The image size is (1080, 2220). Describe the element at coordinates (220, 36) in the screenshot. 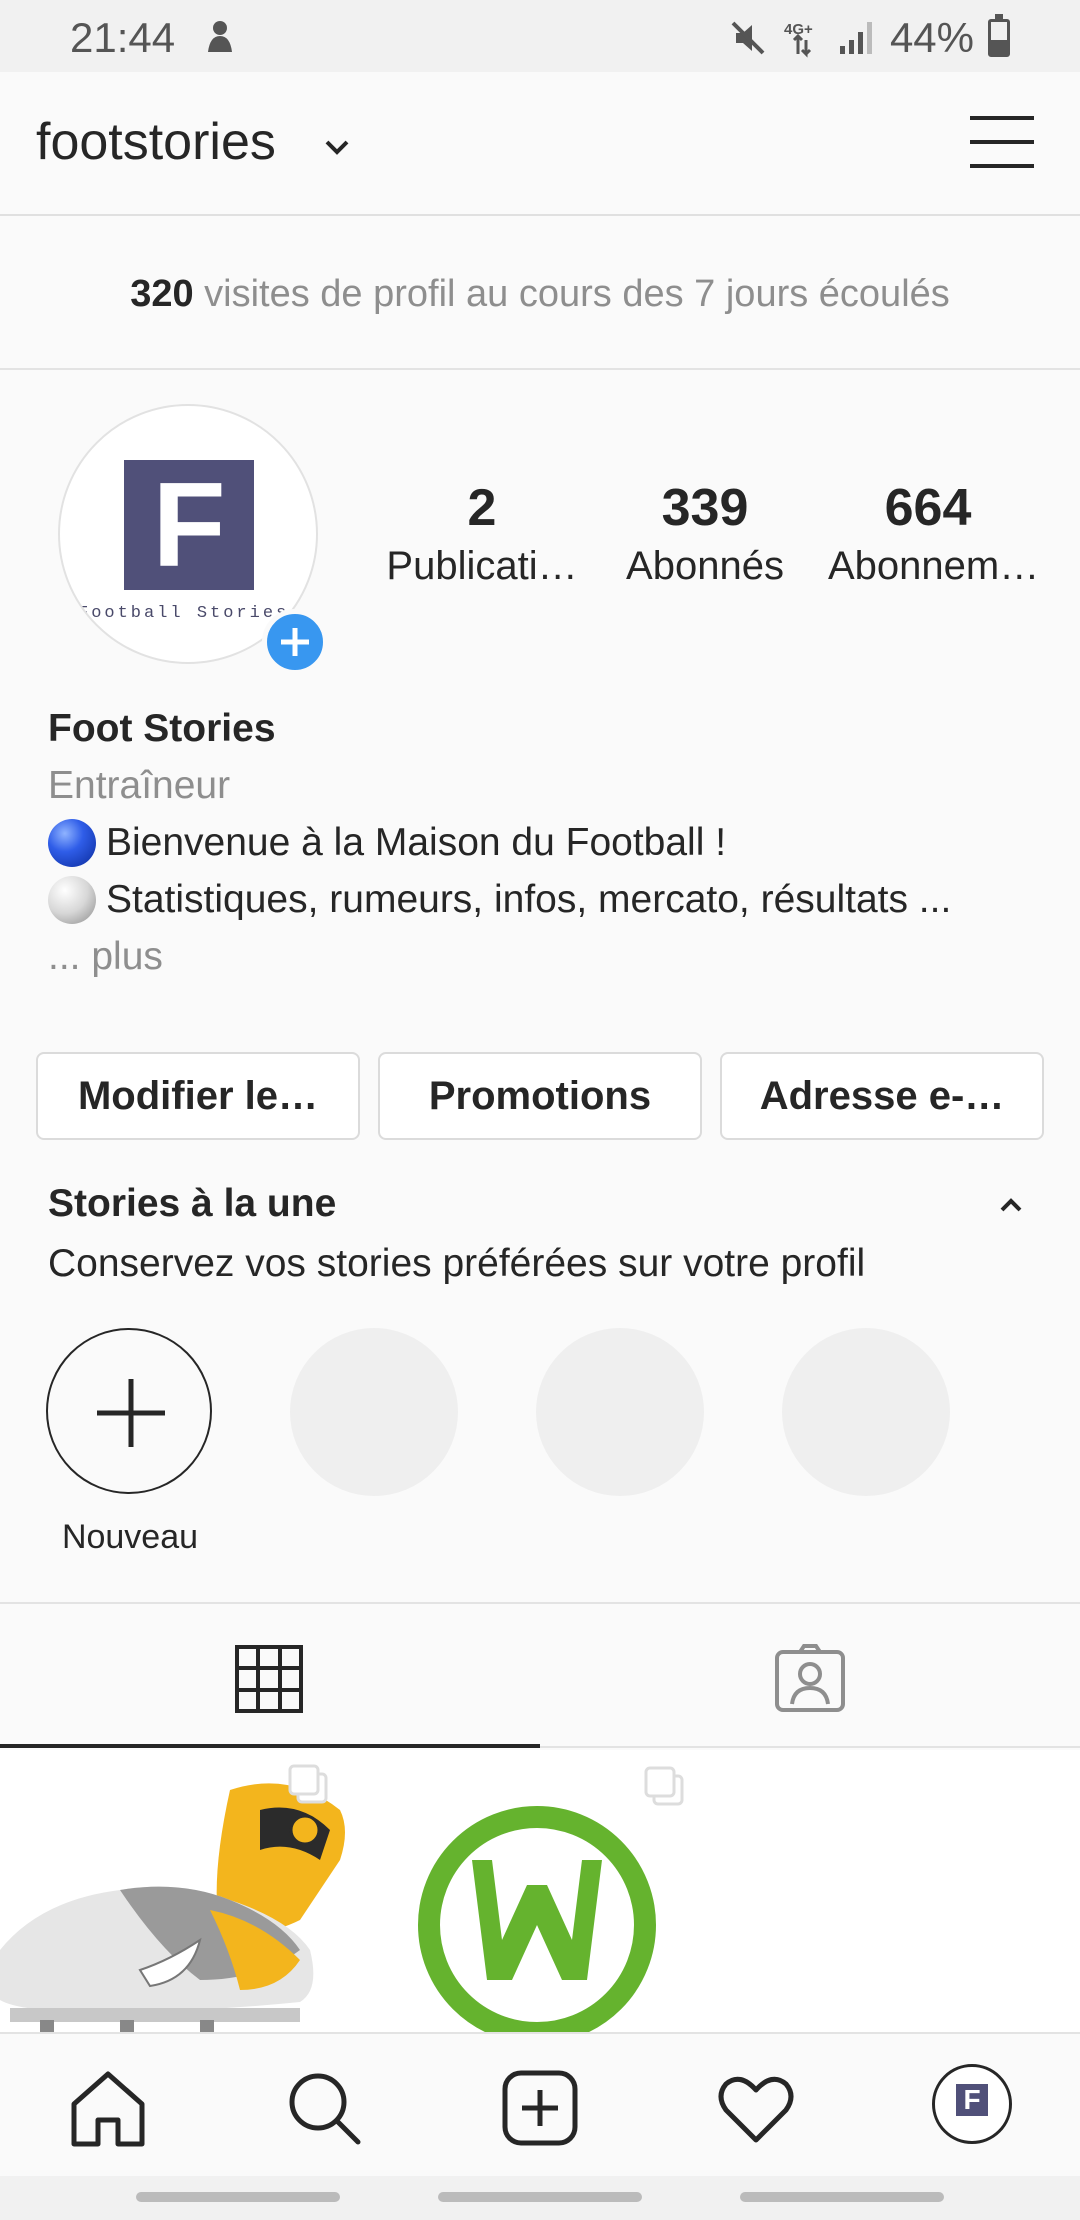

I see `notification-icon` at that location.